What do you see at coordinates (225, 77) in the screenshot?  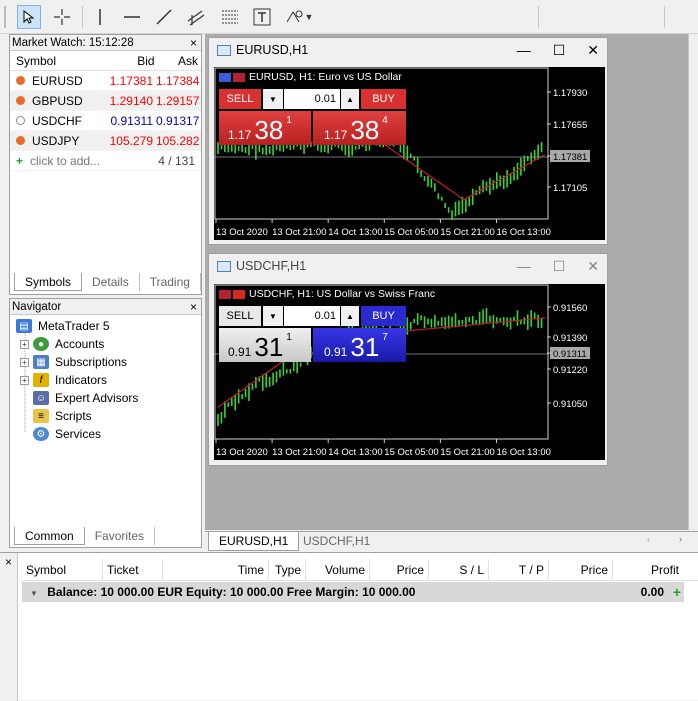 I see `eu-flag-icon` at bounding box center [225, 77].